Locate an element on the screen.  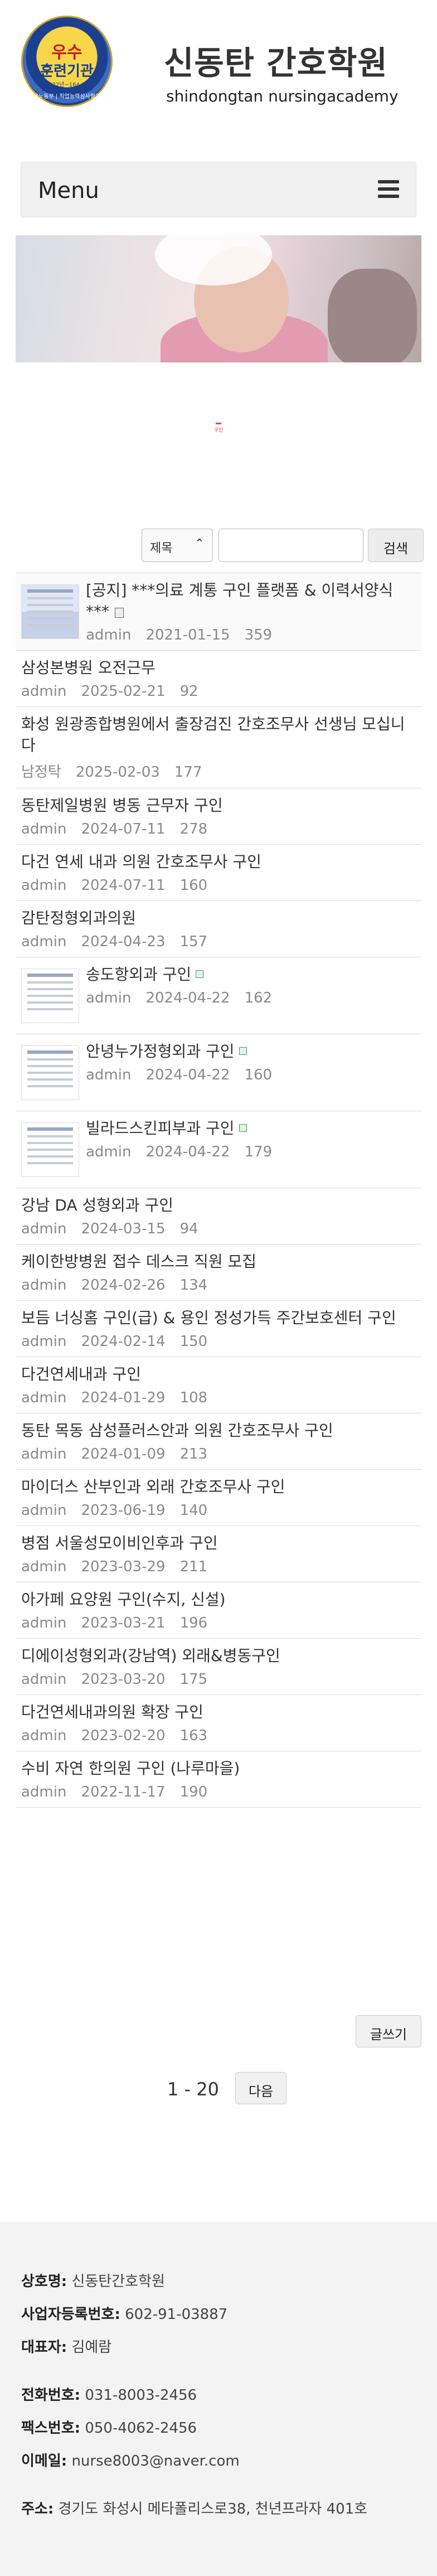
post-row: 강남 DA 성형외과 구인 admin 2024-03-15 94 is located at coordinates (219, 1216).